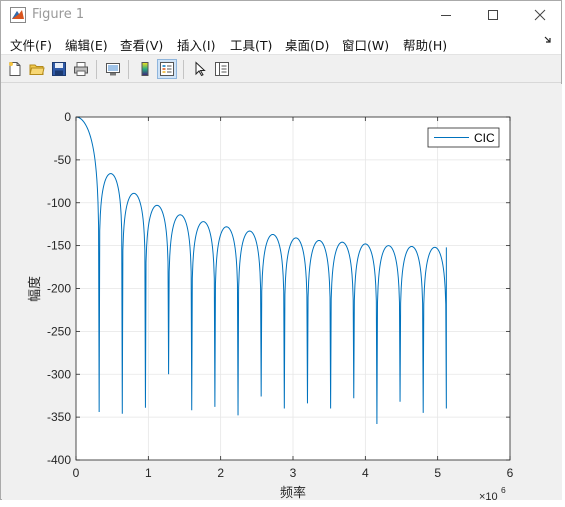 This screenshot has width=565, height=507. Describe the element at coordinates (59, 460) in the screenshot. I see `y-tick-label: -400` at that location.